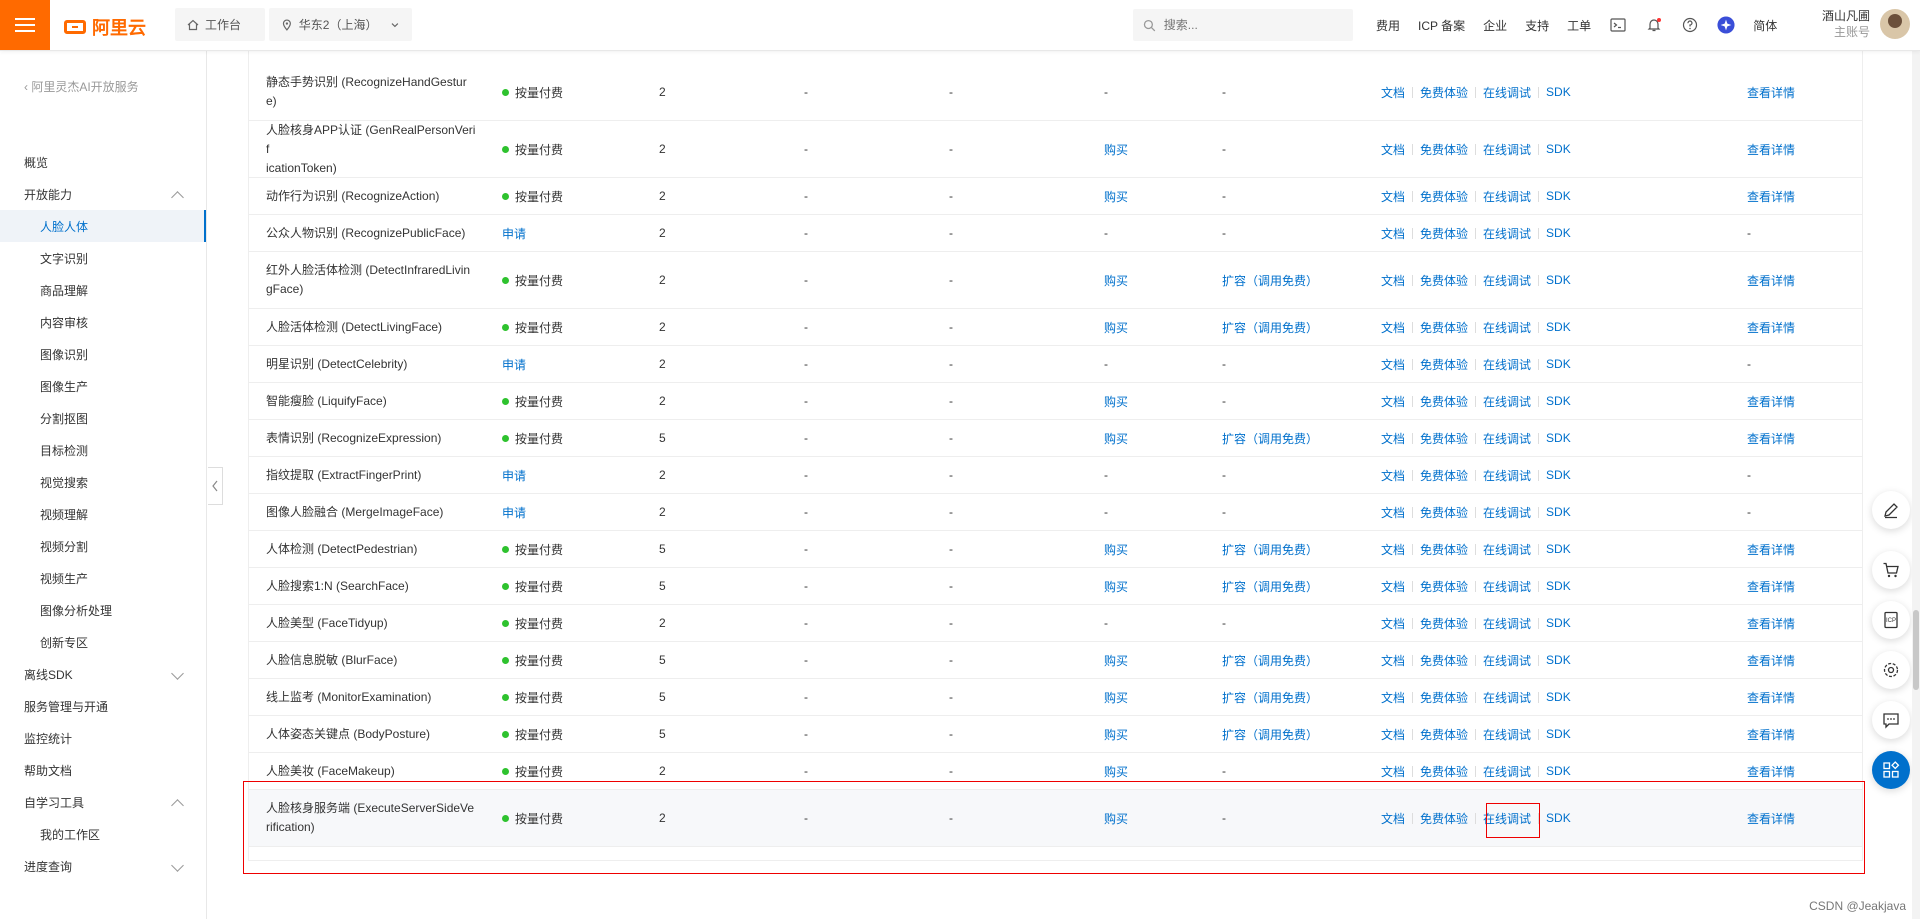  What do you see at coordinates (1891, 720) in the screenshot?
I see `feedback-float-icon` at bounding box center [1891, 720].